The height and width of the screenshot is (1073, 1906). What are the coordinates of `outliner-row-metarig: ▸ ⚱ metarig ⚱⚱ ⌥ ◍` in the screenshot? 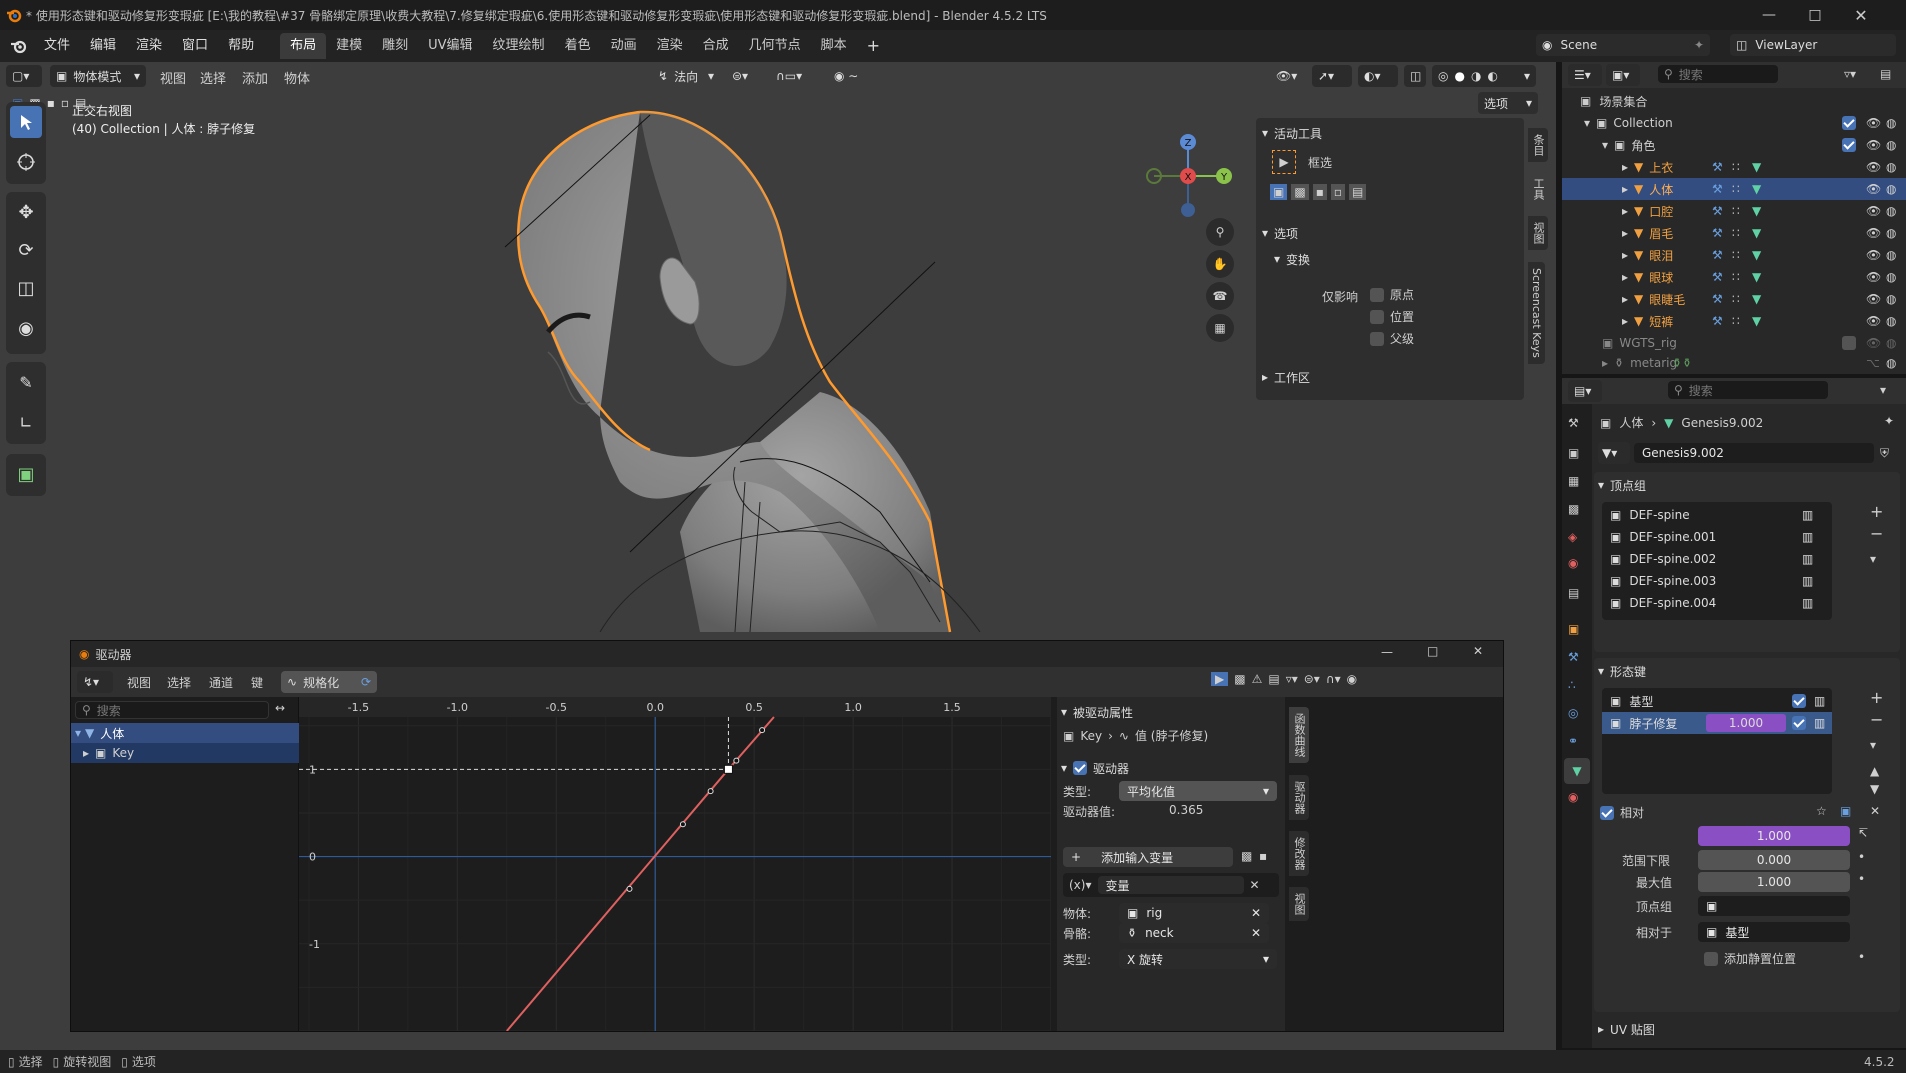 It's located at (1734, 363).